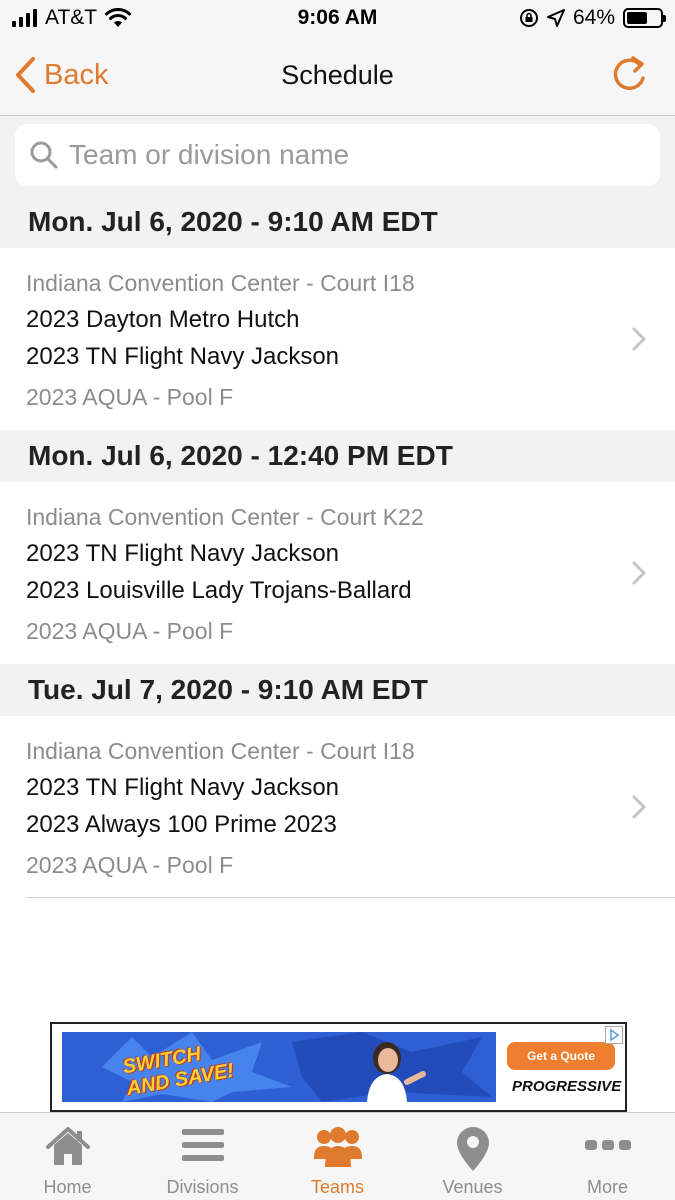 This screenshot has height=1200, width=675. Describe the element at coordinates (279, 1067) in the screenshot. I see `ad-artwork: SWITCH AND SAVE!` at that location.